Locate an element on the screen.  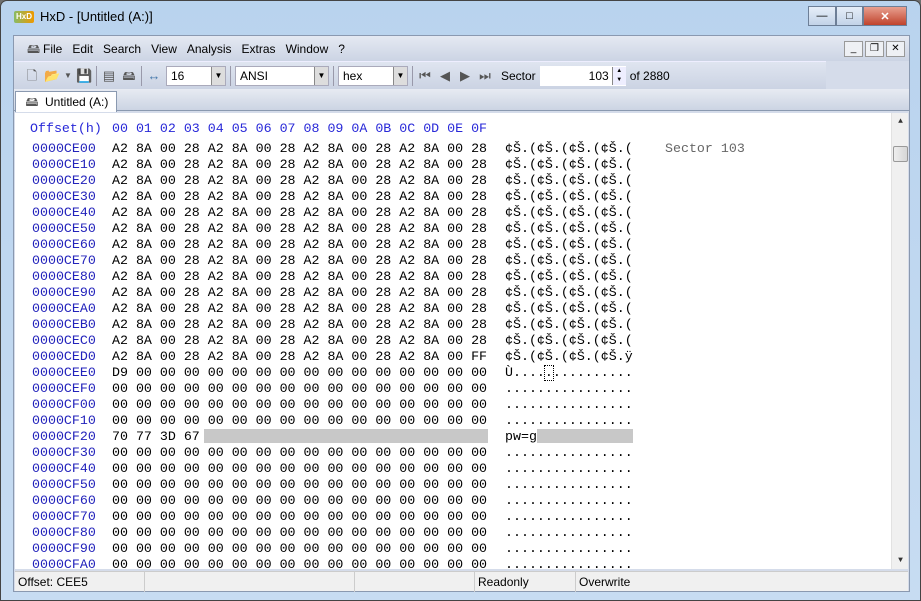
sector-input: 103 ▲ ▼ is located at coordinates (582, 75).